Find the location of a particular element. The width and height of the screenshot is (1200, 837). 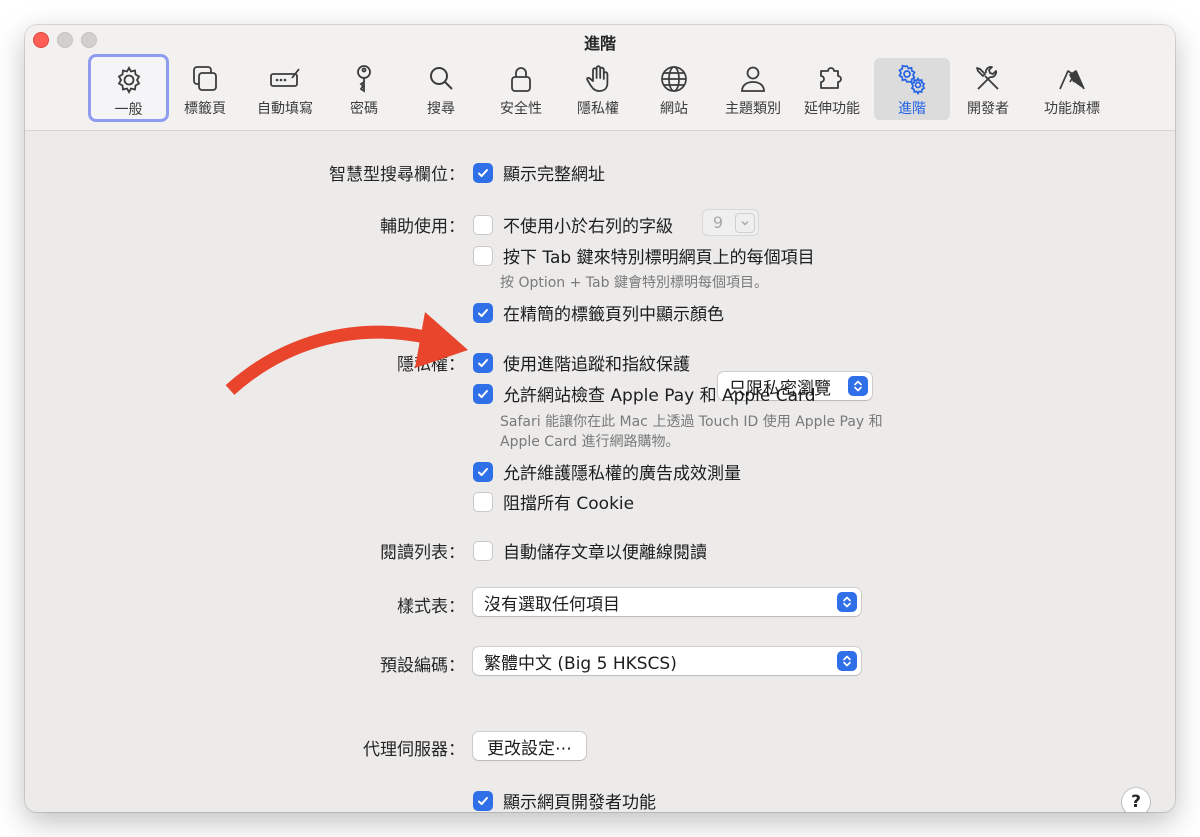

globe-icon is located at coordinates (674, 79).